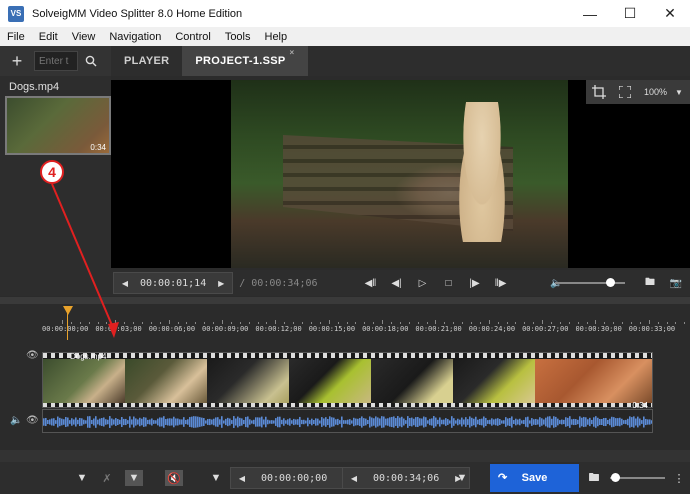 The image size is (690, 494). I want to click on remove-marker-button: ✗, so click(107, 478).